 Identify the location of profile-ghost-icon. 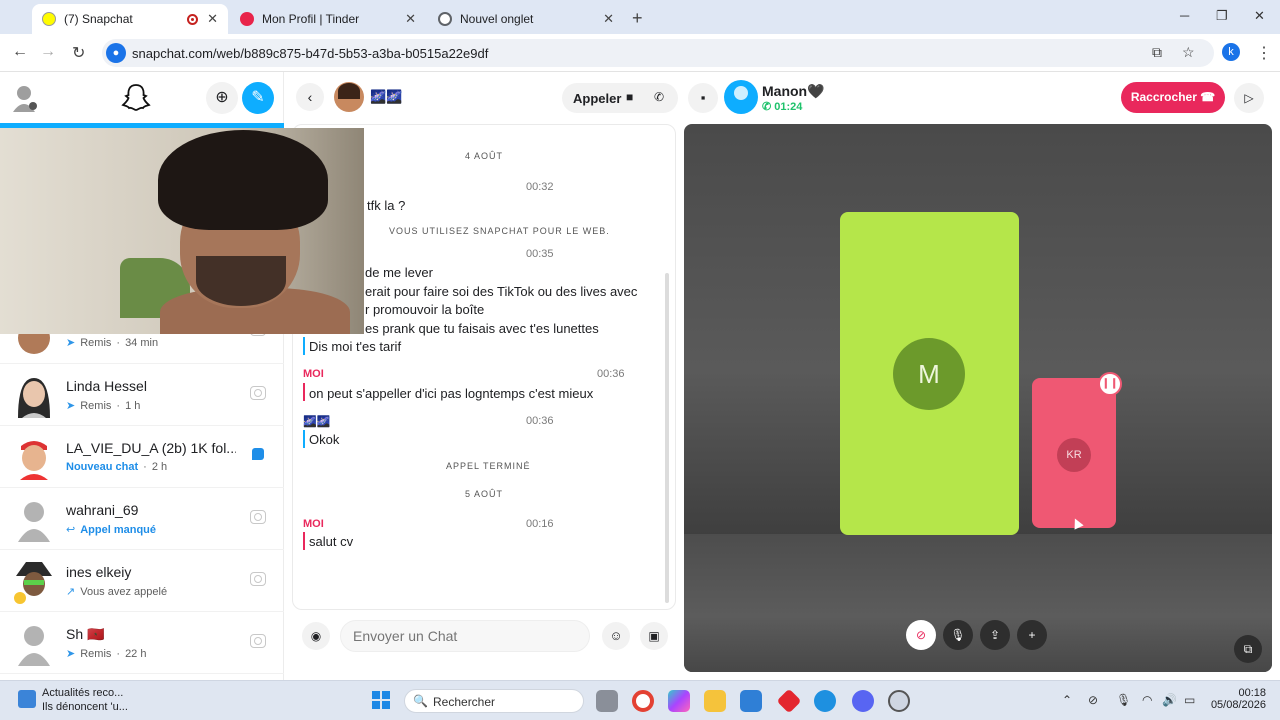
(25, 98).